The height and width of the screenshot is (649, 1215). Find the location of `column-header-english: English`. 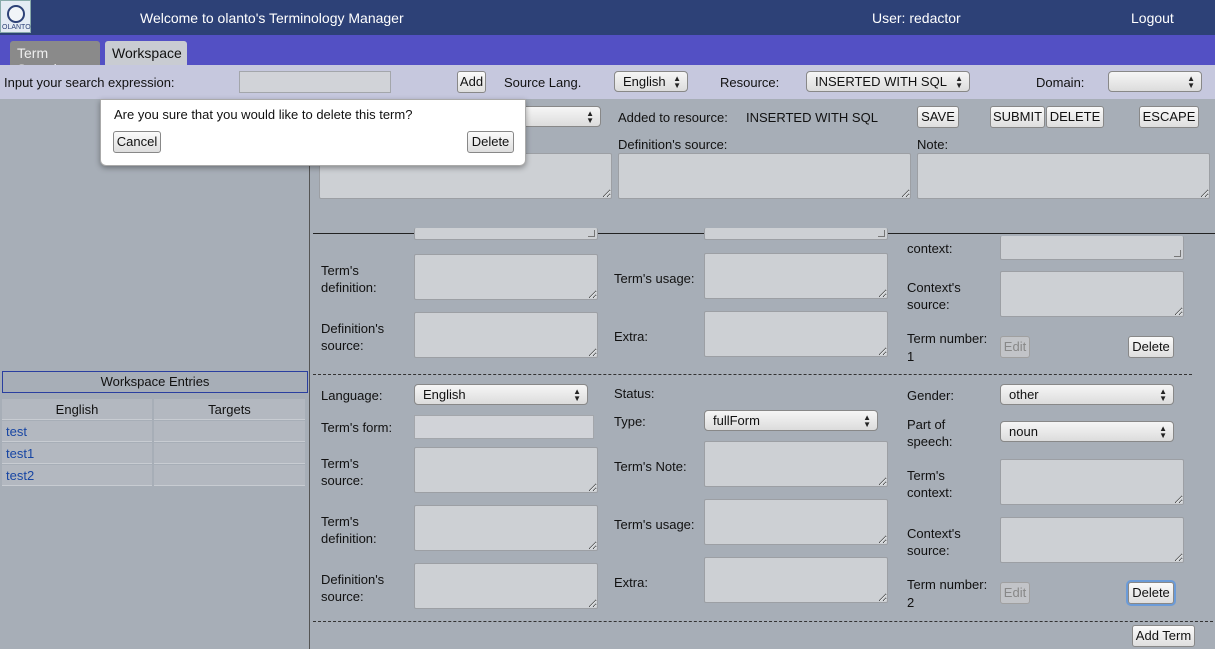

column-header-english: English is located at coordinates (77, 409).